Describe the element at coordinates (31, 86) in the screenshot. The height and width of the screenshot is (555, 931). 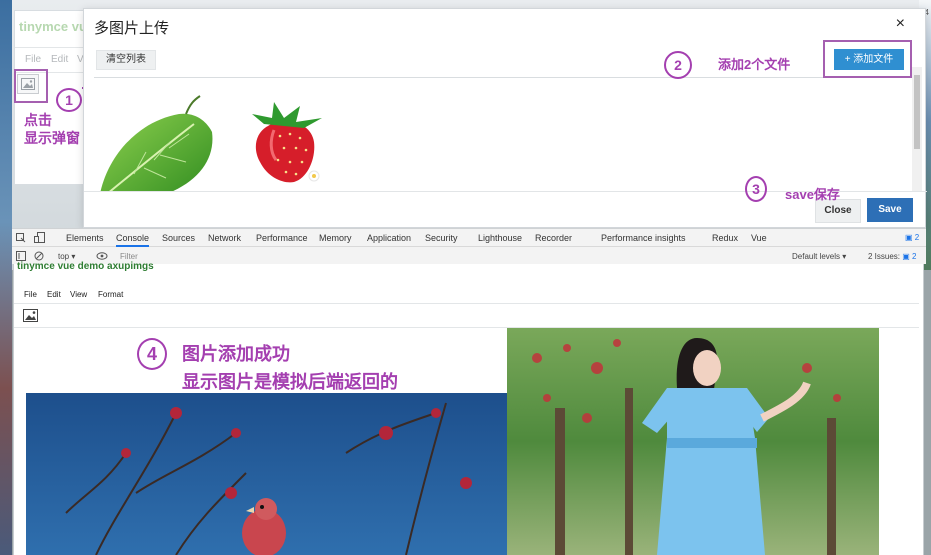
I see `highlight-box-image-button` at that location.